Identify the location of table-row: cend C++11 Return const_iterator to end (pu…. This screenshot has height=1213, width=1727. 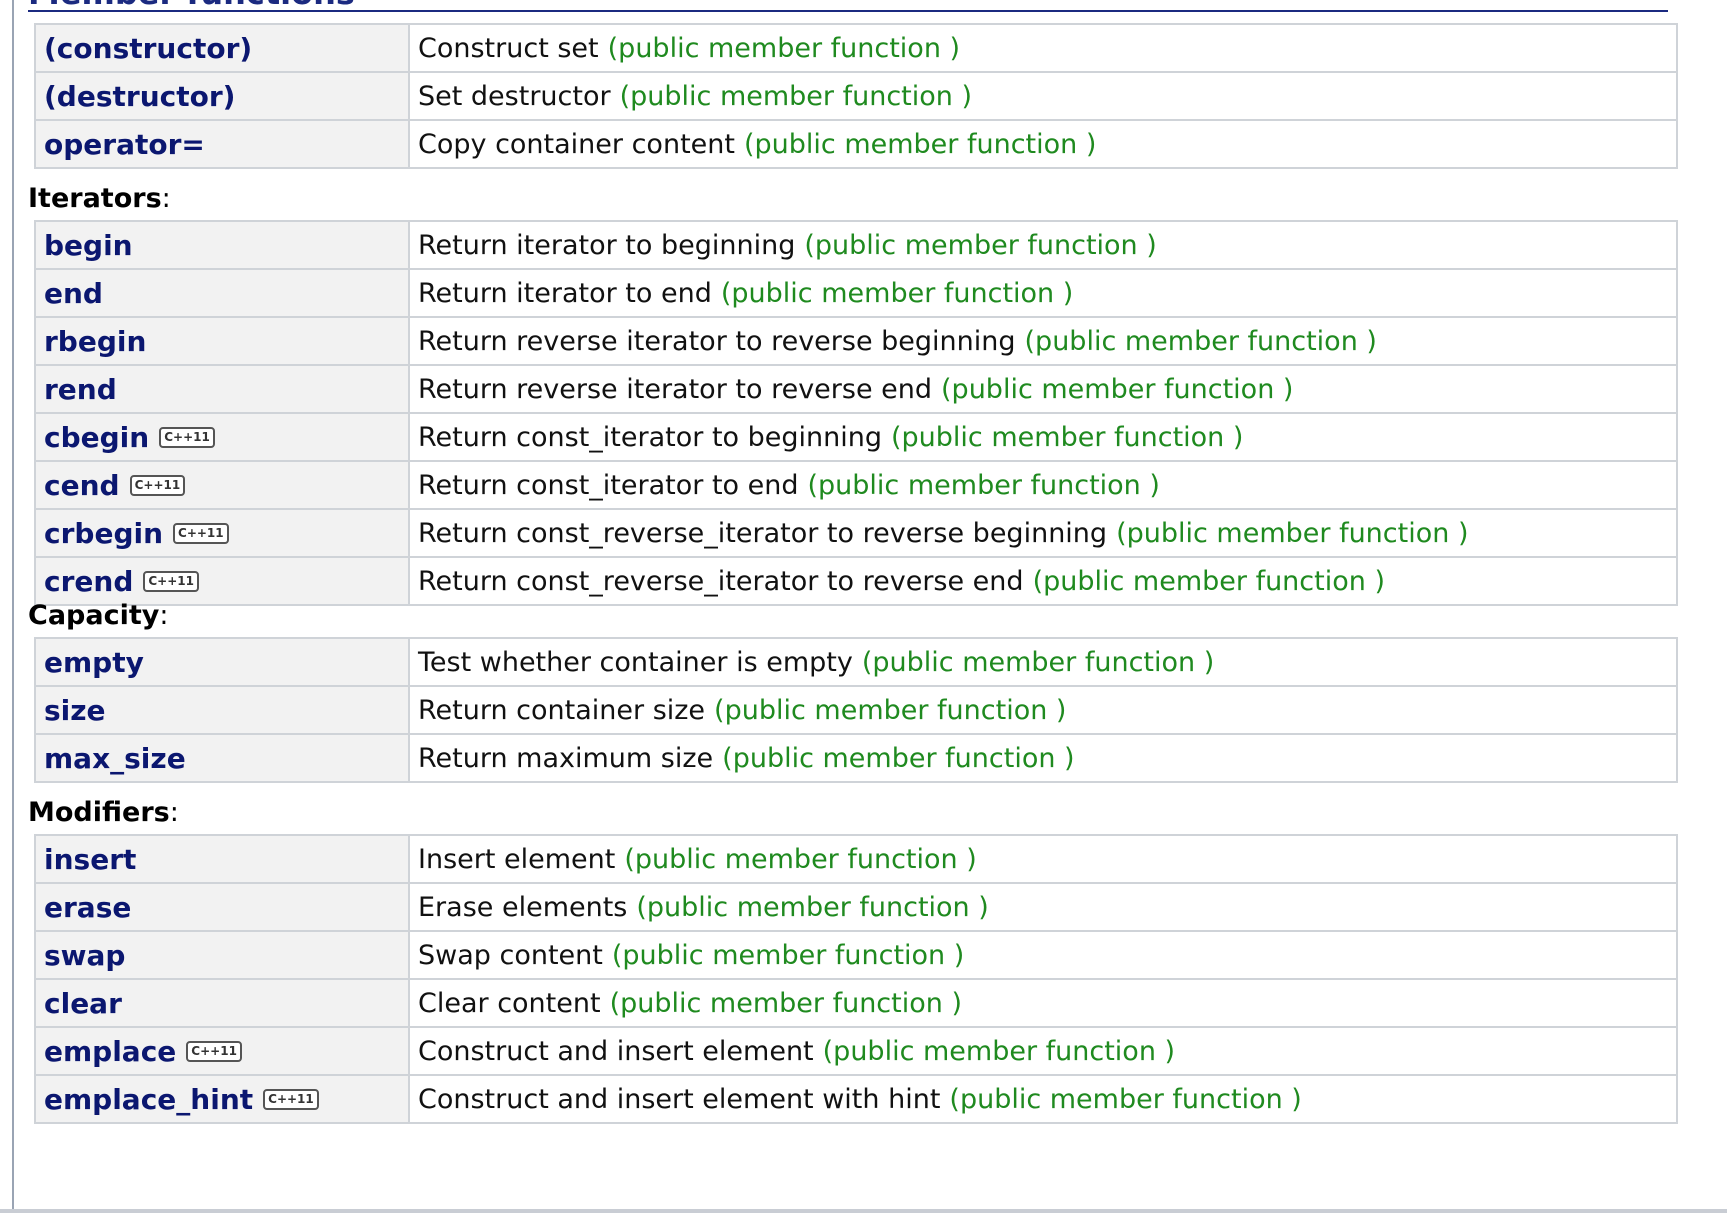
(856, 485).